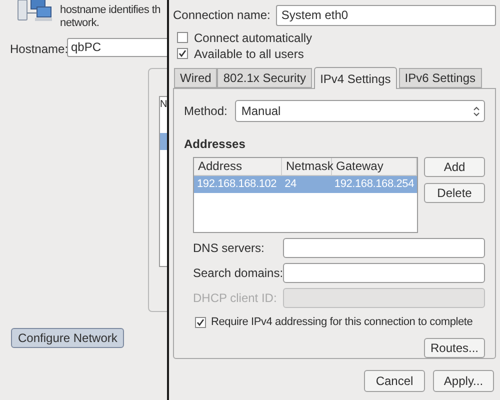 The width and height of the screenshot is (500, 400). What do you see at coordinates (39, 49) in the screenshot?
I see `hostname-label: Hostname:` at bounding box center [39, 49].